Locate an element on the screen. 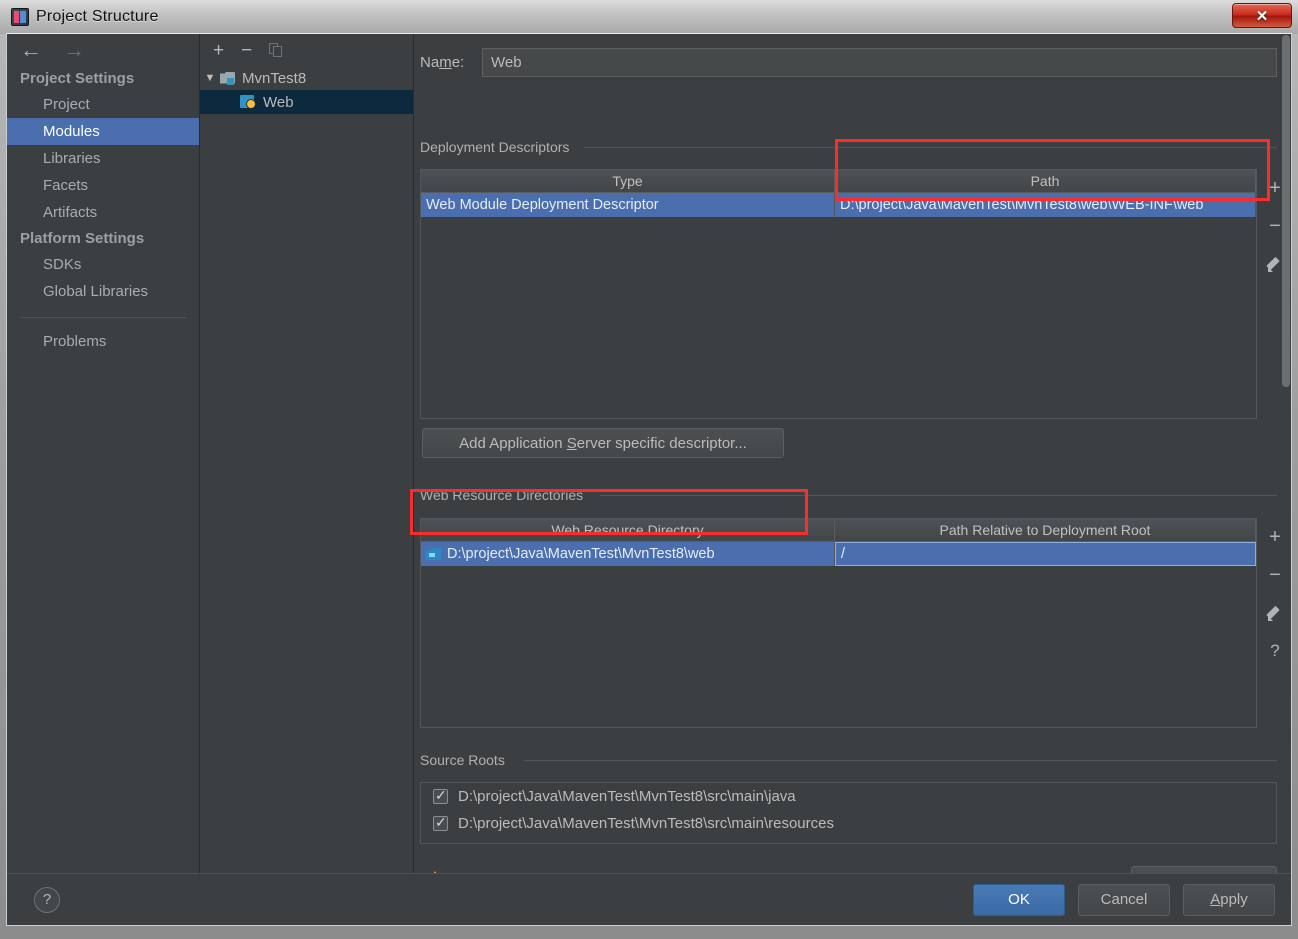 The image size is (1298, 939). tree-node-web: Web is located at coordinates (306, 102).